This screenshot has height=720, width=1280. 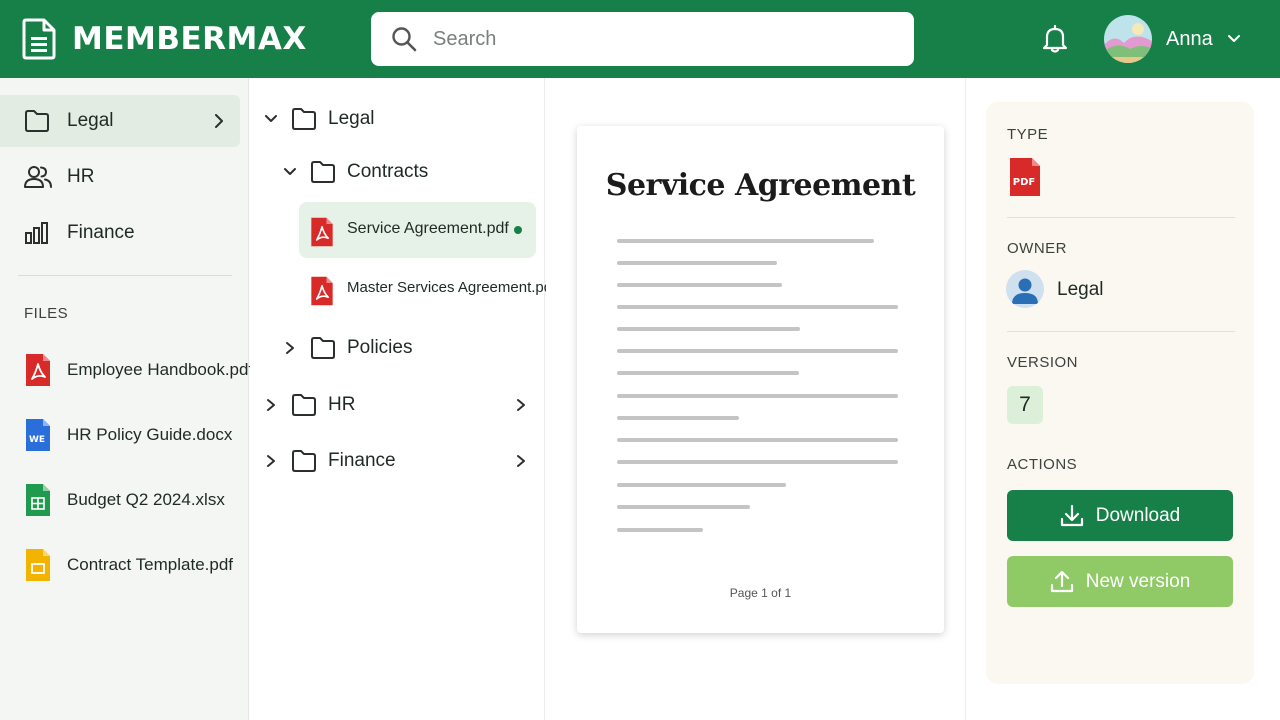 I want to click on top-bar: MEMBERMAX Anna, so click(x=640, y=39).